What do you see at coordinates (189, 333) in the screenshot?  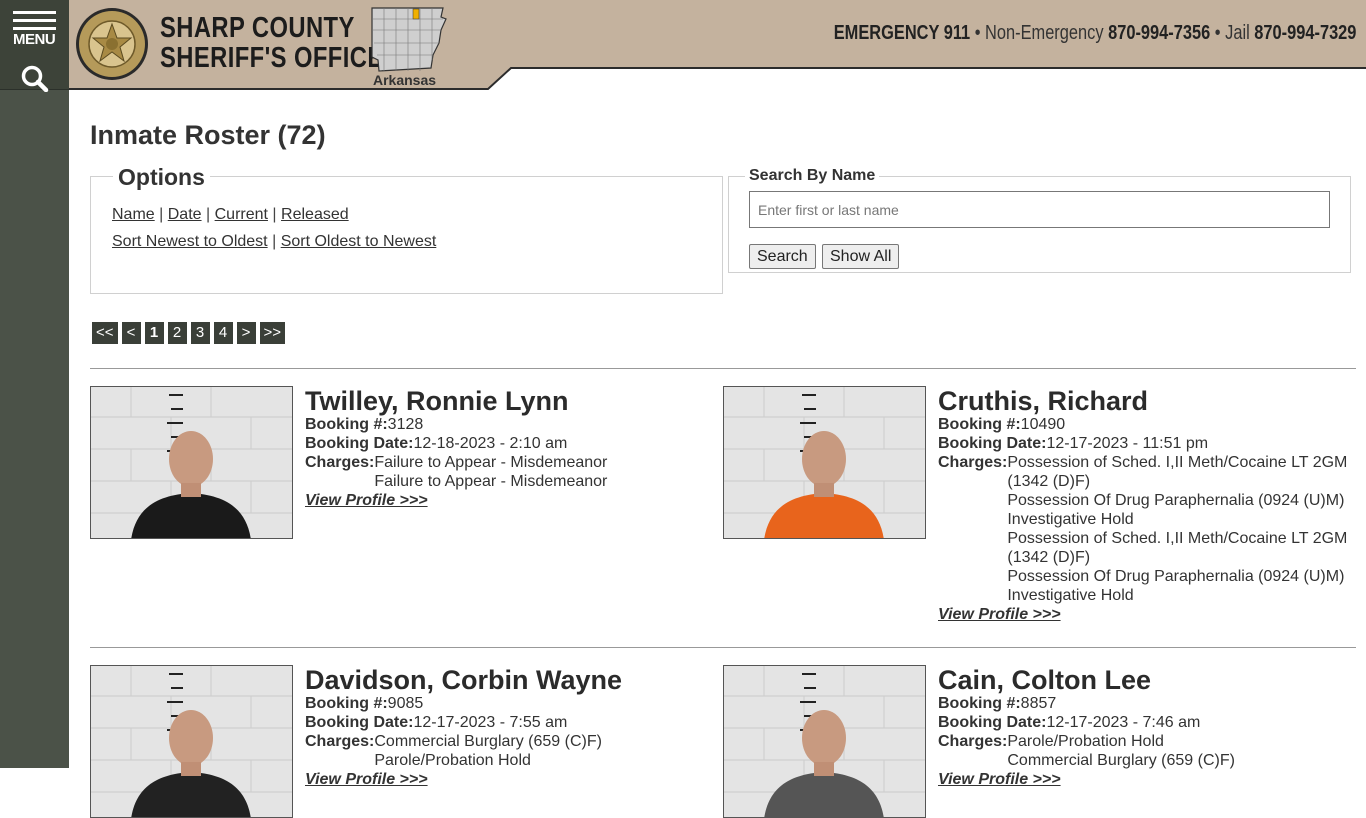 I see `pagination: << <1 2 3 4 > >>` at bounding box center [189, 333].